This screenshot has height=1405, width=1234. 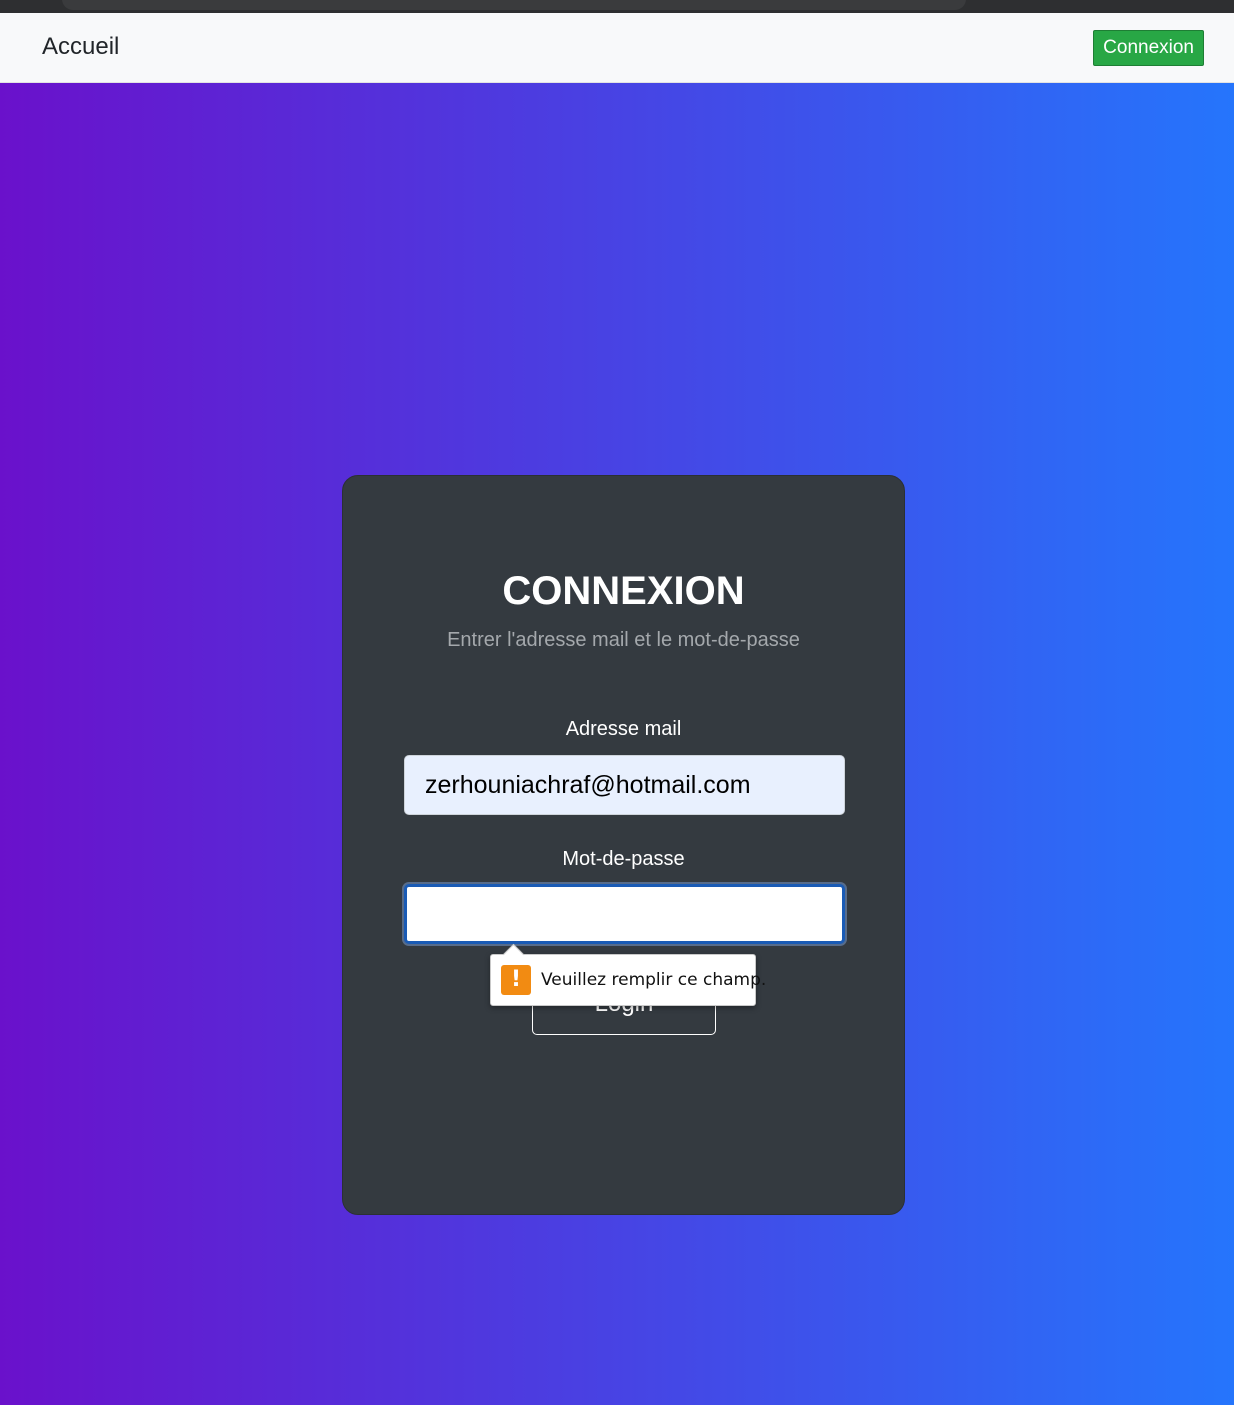 I want to click on page-subtitle: Entrer l'adresse mail et le mot-de-passe, so click(x=623, y=640).